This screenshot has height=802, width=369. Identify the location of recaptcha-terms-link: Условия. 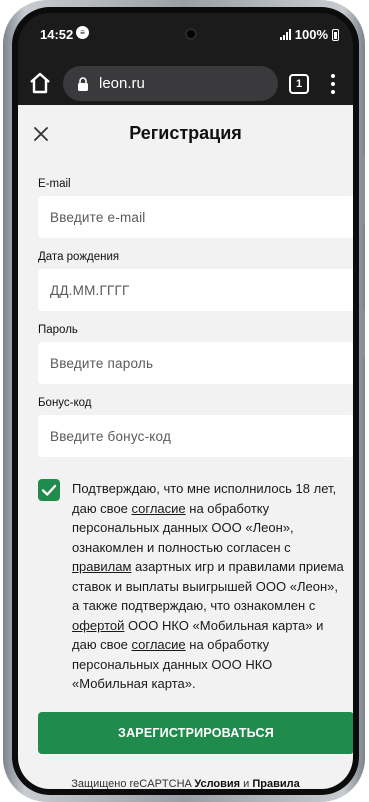
(217, 783).